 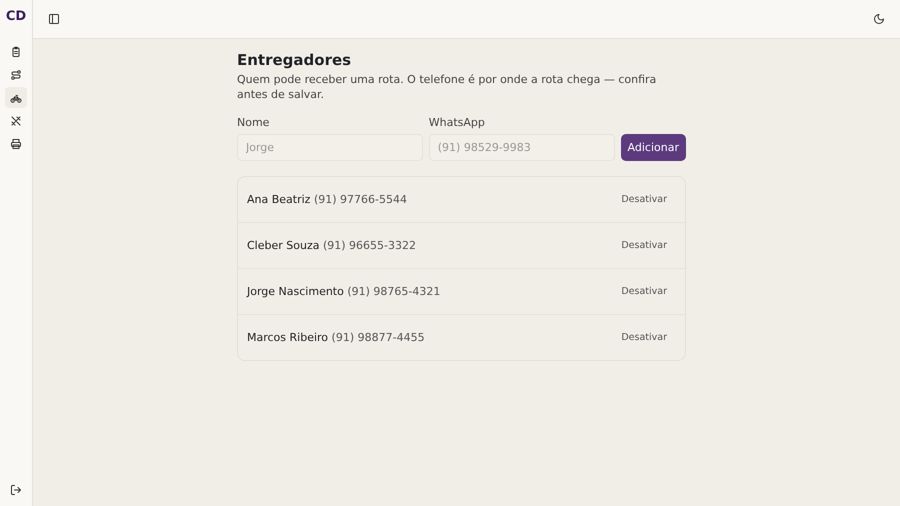 I want to click on field-label: WhatsApp, so click(x=457, y=122).